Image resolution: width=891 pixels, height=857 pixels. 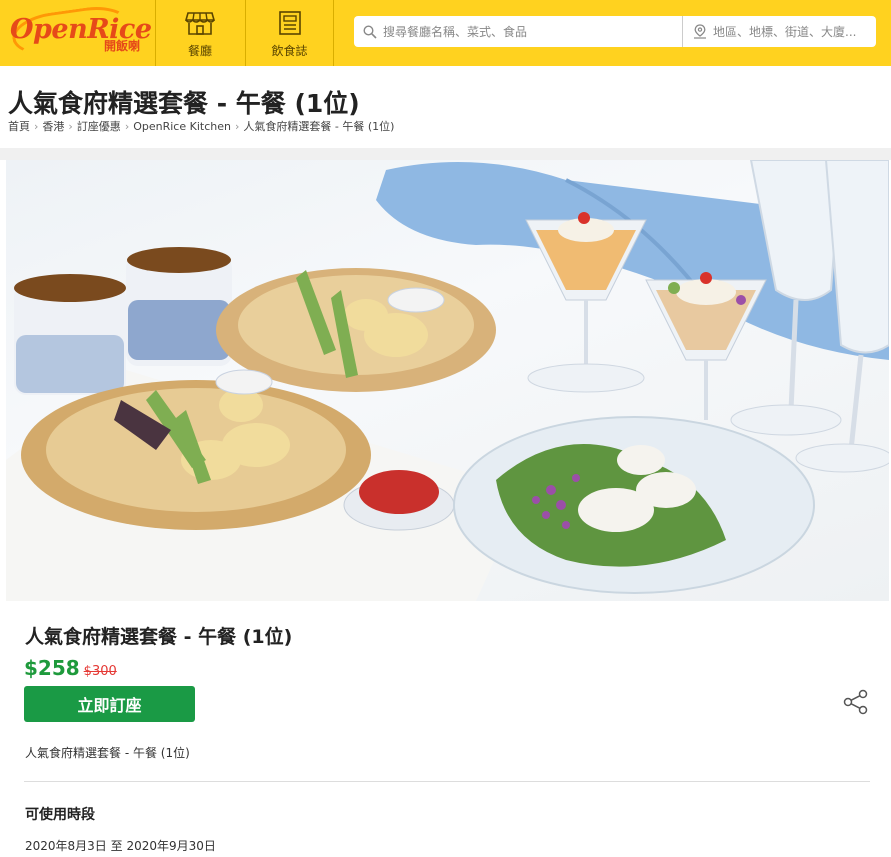 What do you see at coordinates (289, 51) in the screenshot?
I see `nav-magazine-label: 飲食誌` at bounding box center [289, 51].